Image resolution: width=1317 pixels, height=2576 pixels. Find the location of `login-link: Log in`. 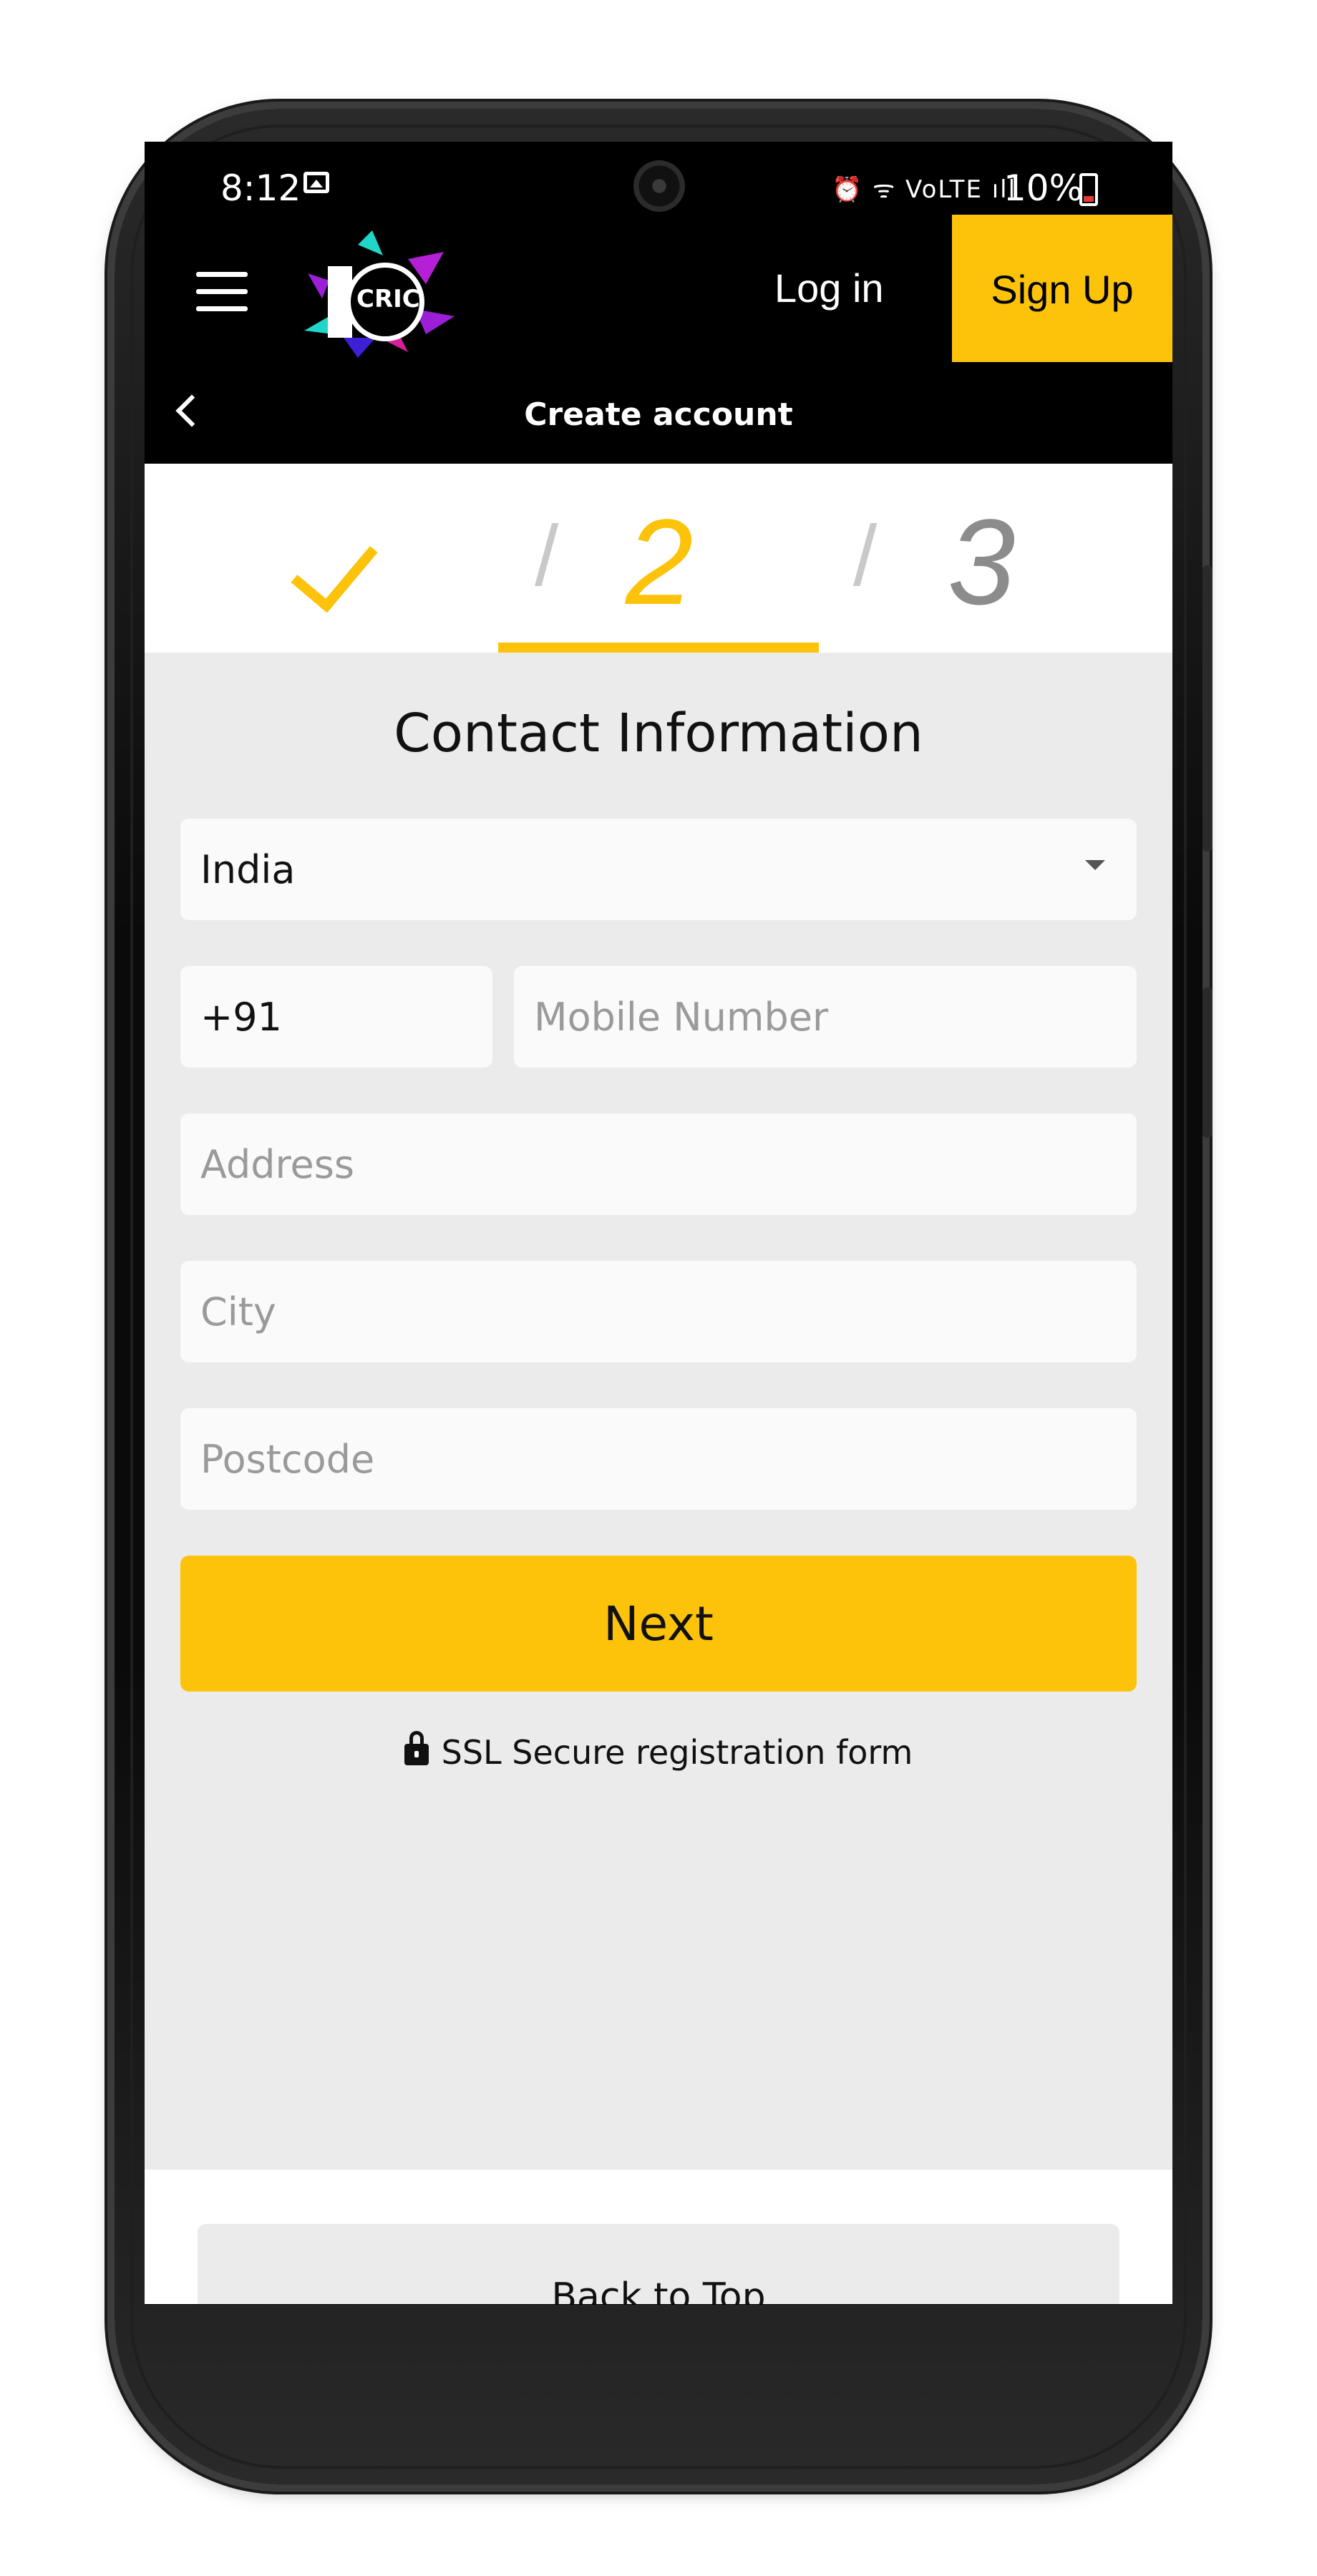

login-link: Log in is located at coordinates (829, 288).